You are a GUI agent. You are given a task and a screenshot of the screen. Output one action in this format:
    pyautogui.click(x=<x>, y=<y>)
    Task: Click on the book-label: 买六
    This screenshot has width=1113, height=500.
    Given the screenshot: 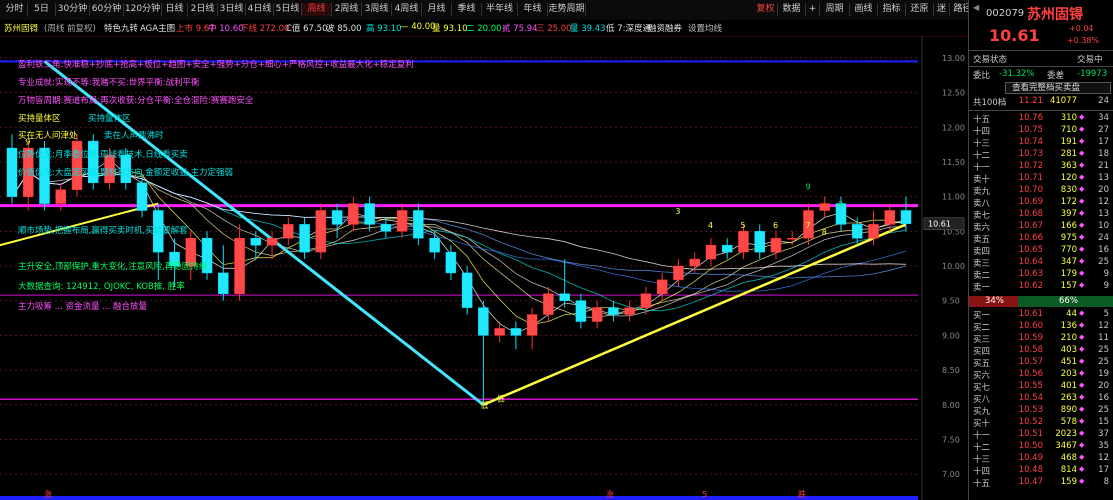 What is the action you would take?
    pyautogui.click(x=982, y=376)
    